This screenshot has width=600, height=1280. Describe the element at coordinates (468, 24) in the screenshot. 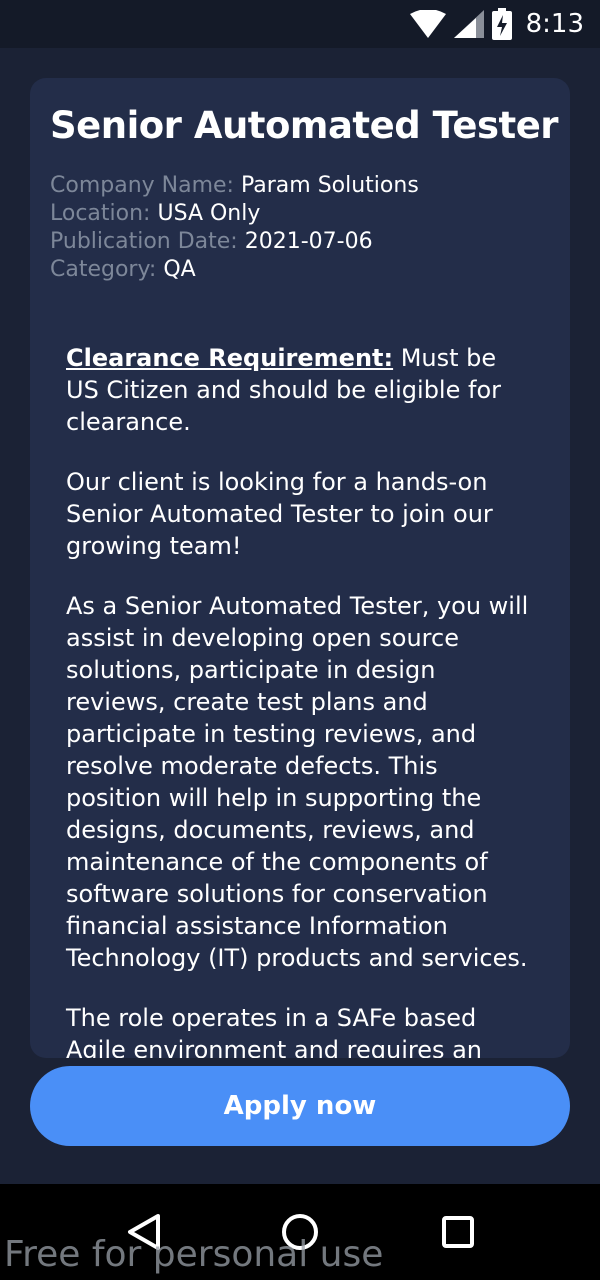

I see `signal-icon` at that location.